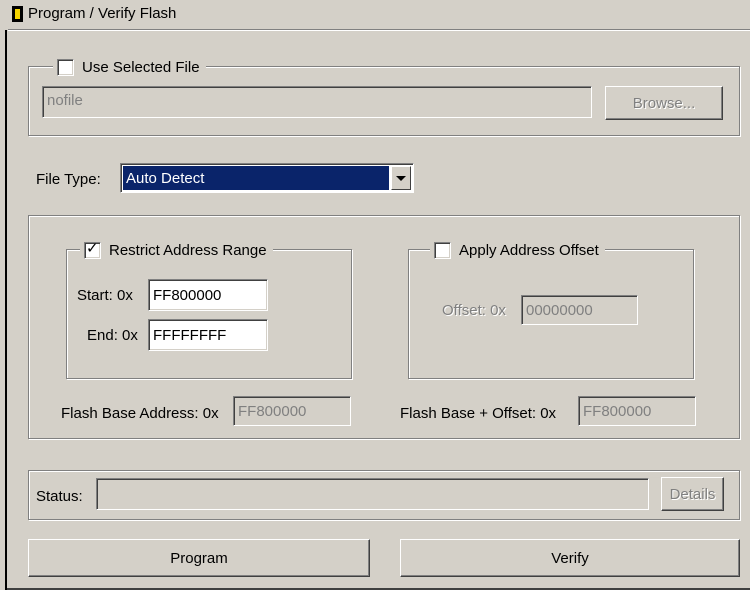 Image resolution: width=750 pixels, height=590 pixels. I want to click on flash-chip-icon, so click(17, 14).